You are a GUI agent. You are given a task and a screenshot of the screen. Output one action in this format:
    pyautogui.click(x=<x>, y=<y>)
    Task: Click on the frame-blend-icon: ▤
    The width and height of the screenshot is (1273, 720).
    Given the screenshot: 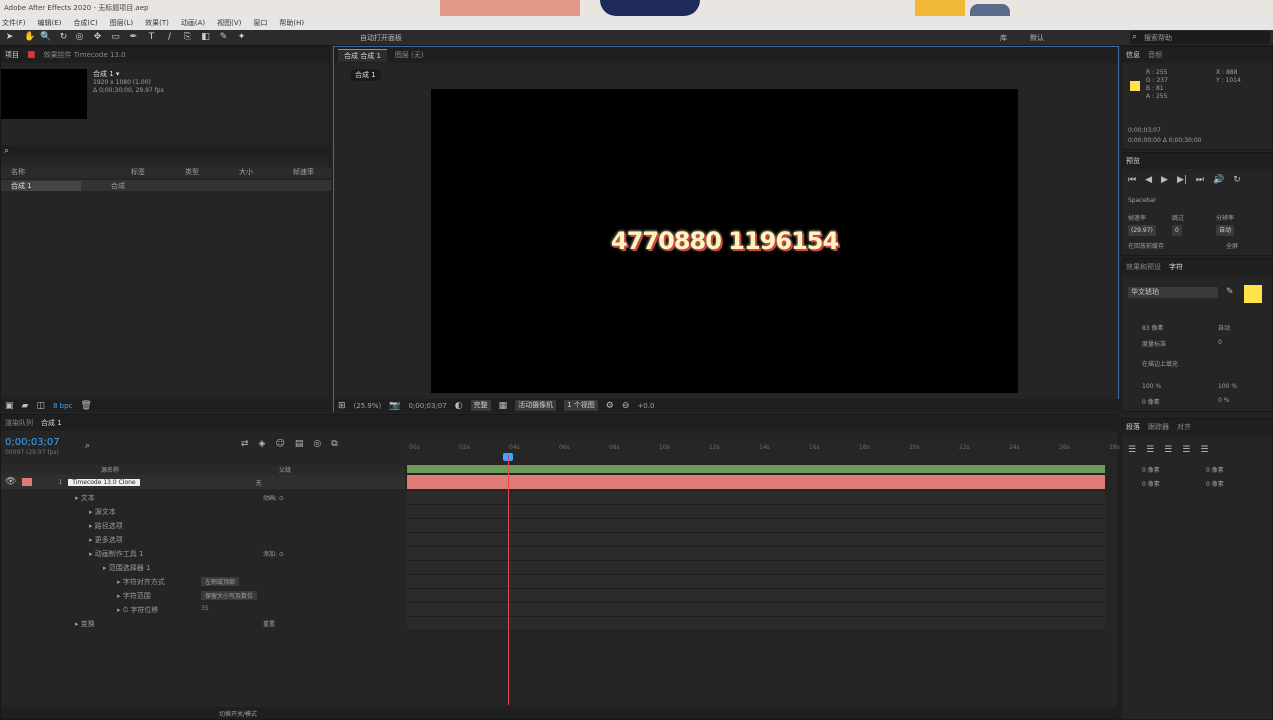 What is the action you would take?
    pyautogui.click(x=299, y=444)
    